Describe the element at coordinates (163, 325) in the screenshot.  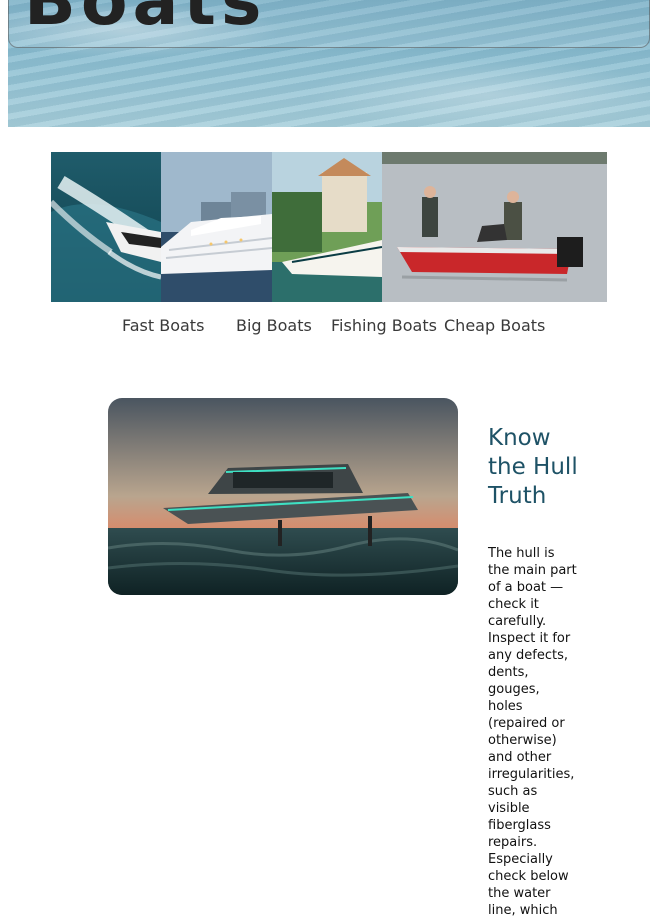
I see `category-fast-boats: Fast Boats` at that location.